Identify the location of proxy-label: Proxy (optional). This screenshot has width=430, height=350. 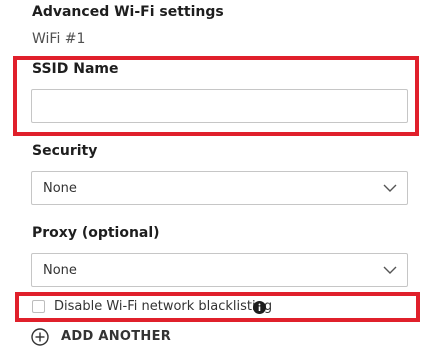
(96, 233).